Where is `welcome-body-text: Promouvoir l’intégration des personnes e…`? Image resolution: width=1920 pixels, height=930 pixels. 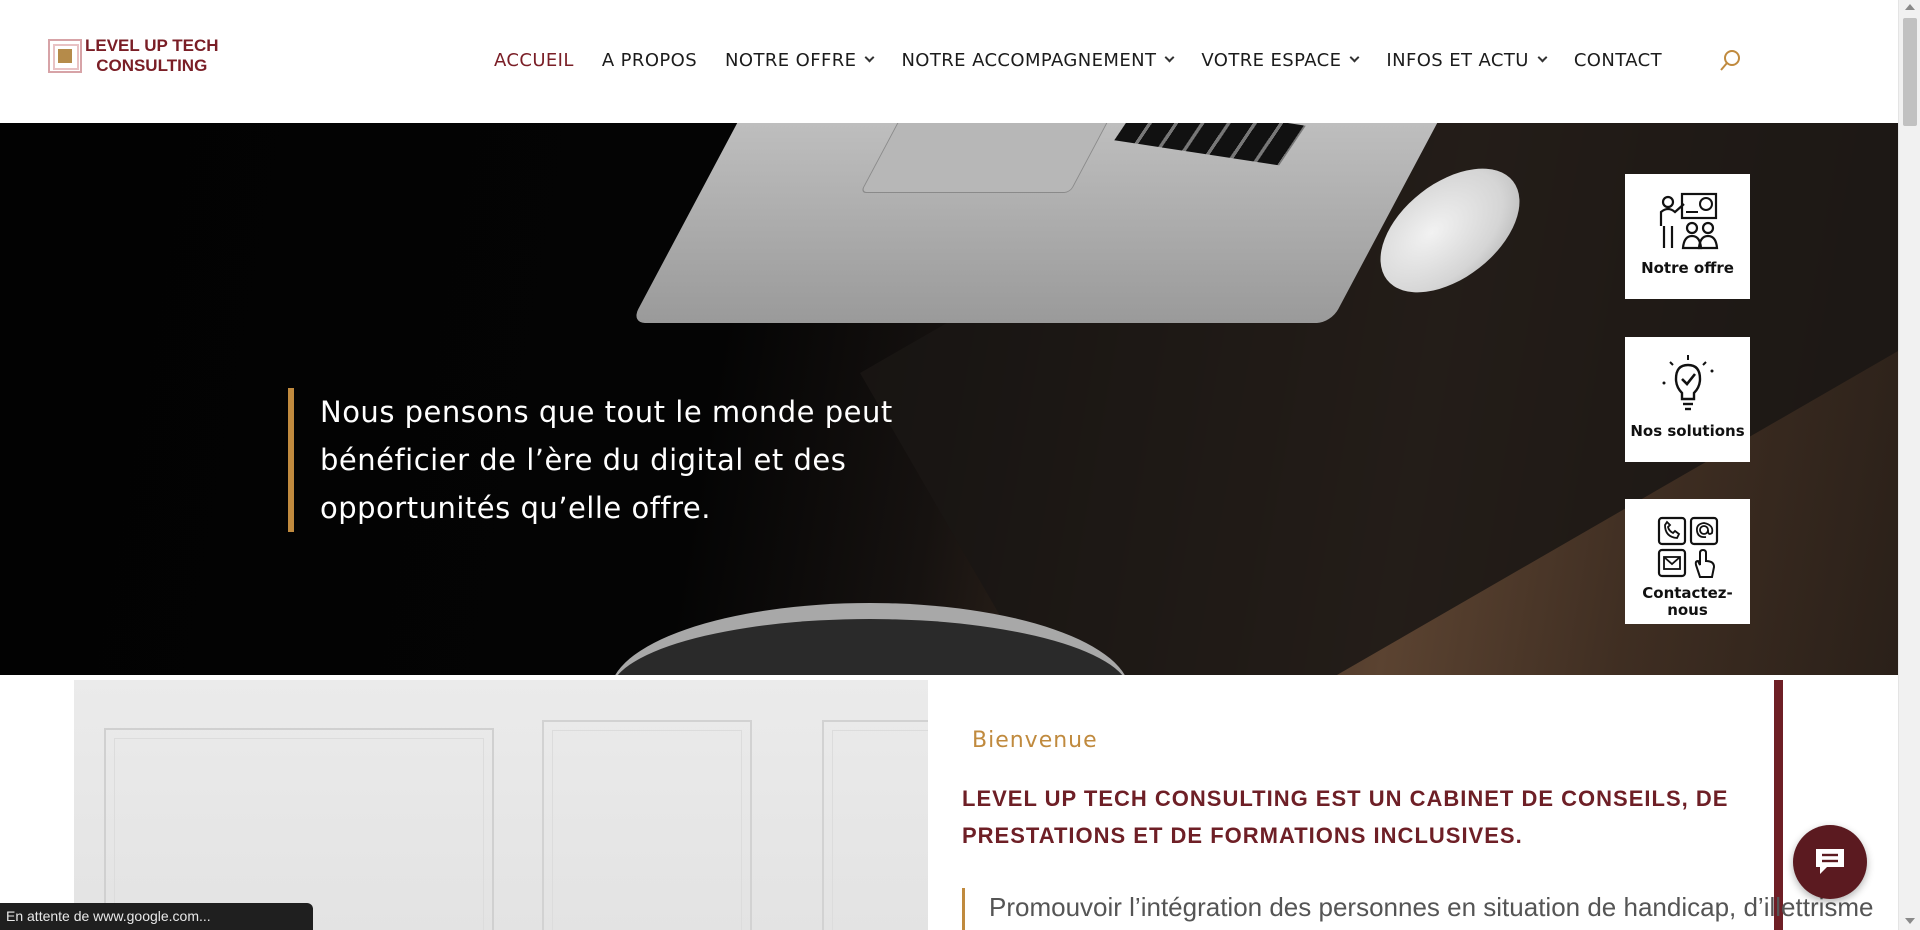 welcome-body-text: Promouvoir l’intégration des personnes e… is located at coordinates (1431, 907).